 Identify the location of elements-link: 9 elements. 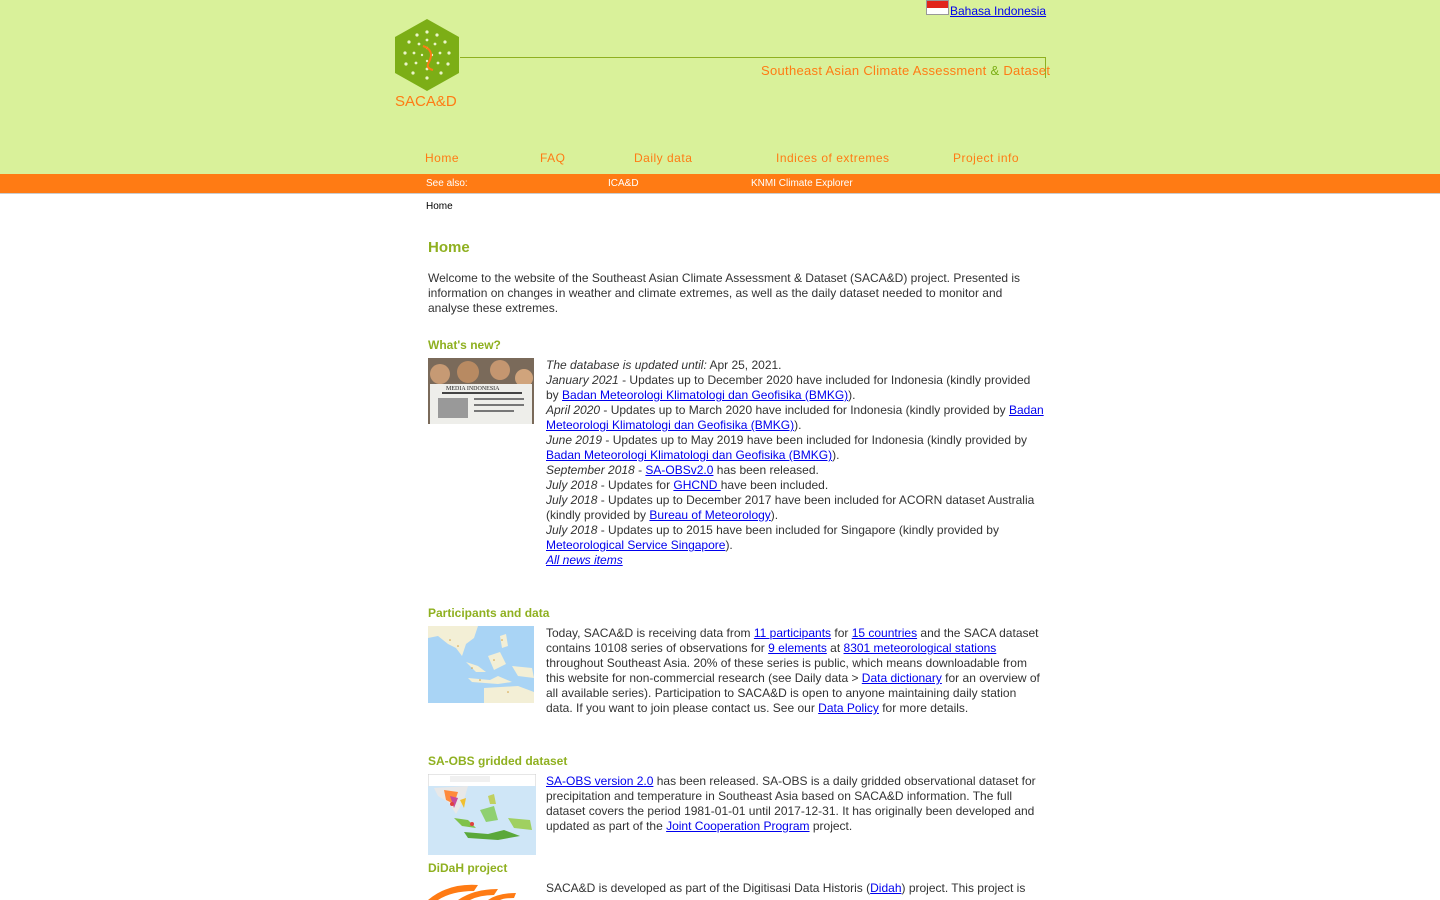
(797, 648).